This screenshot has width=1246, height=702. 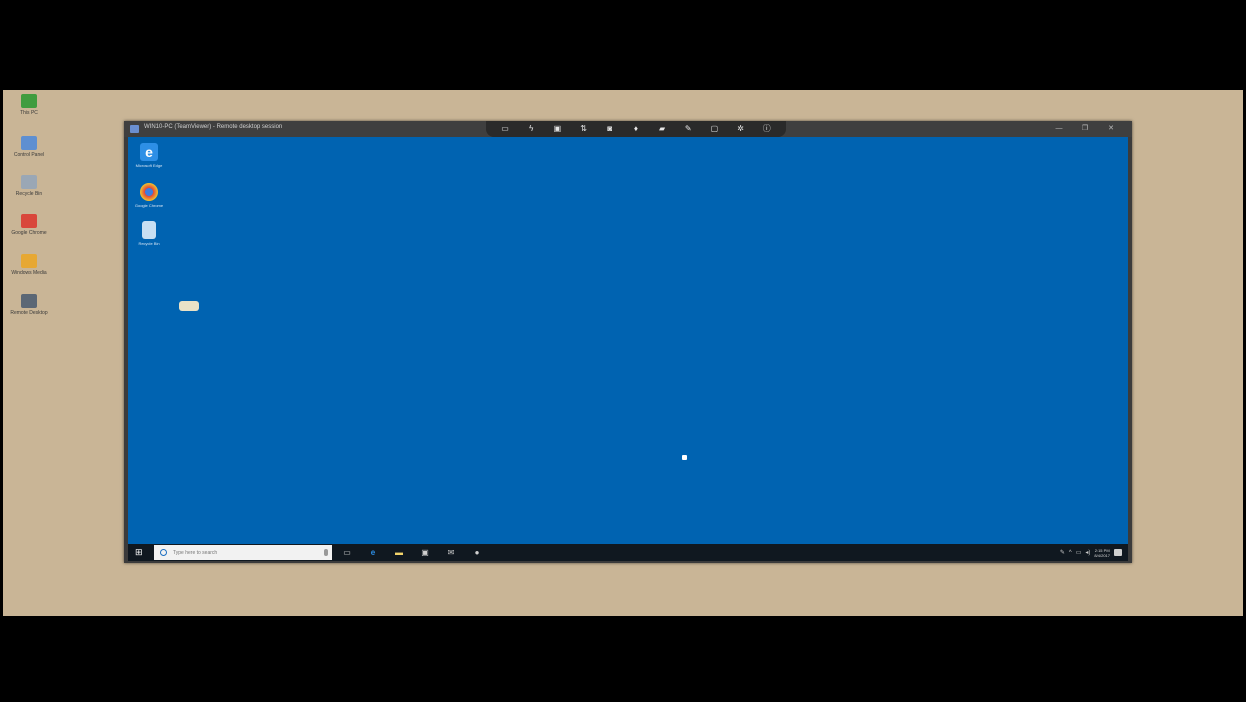 I want to click on chrome-icon, so click(x=149, y=192).